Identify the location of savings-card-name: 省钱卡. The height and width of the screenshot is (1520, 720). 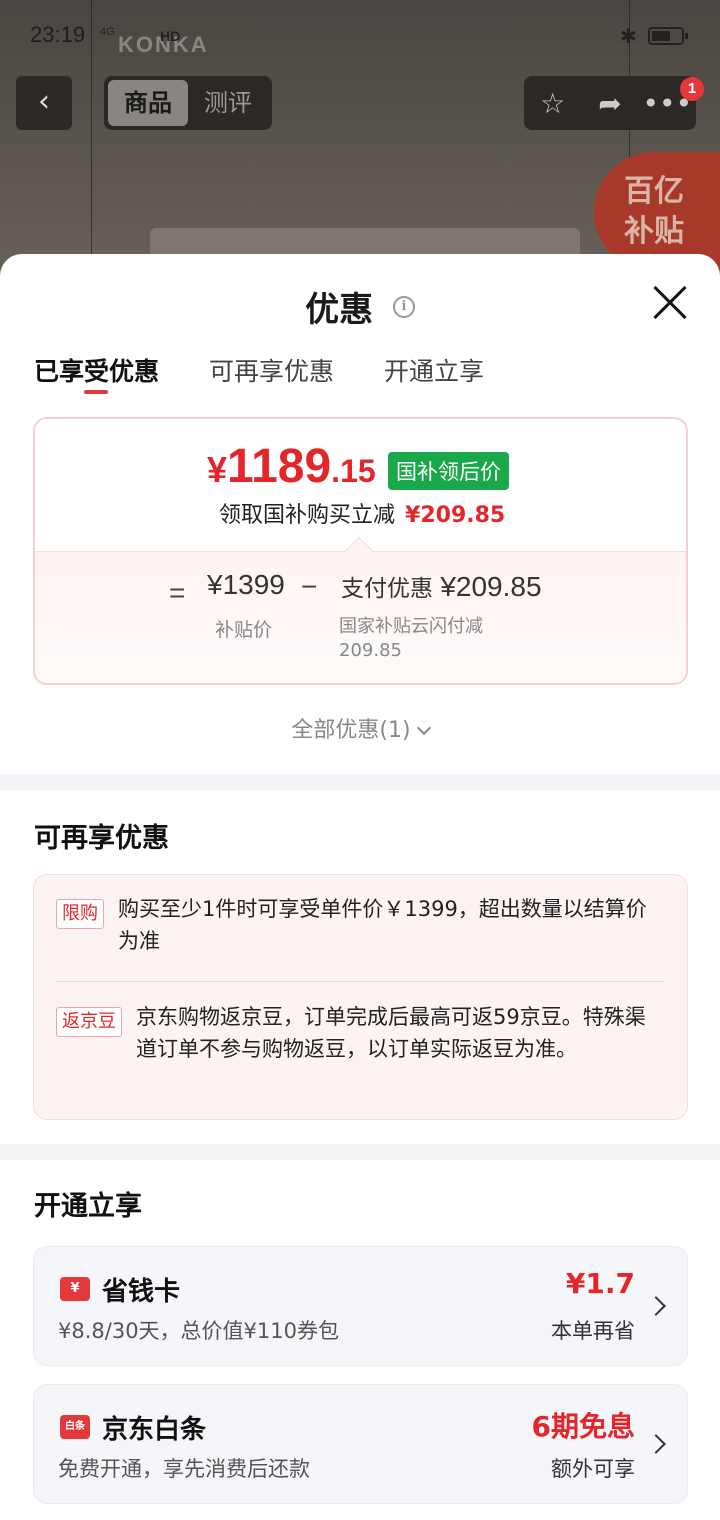
(141, 1292).